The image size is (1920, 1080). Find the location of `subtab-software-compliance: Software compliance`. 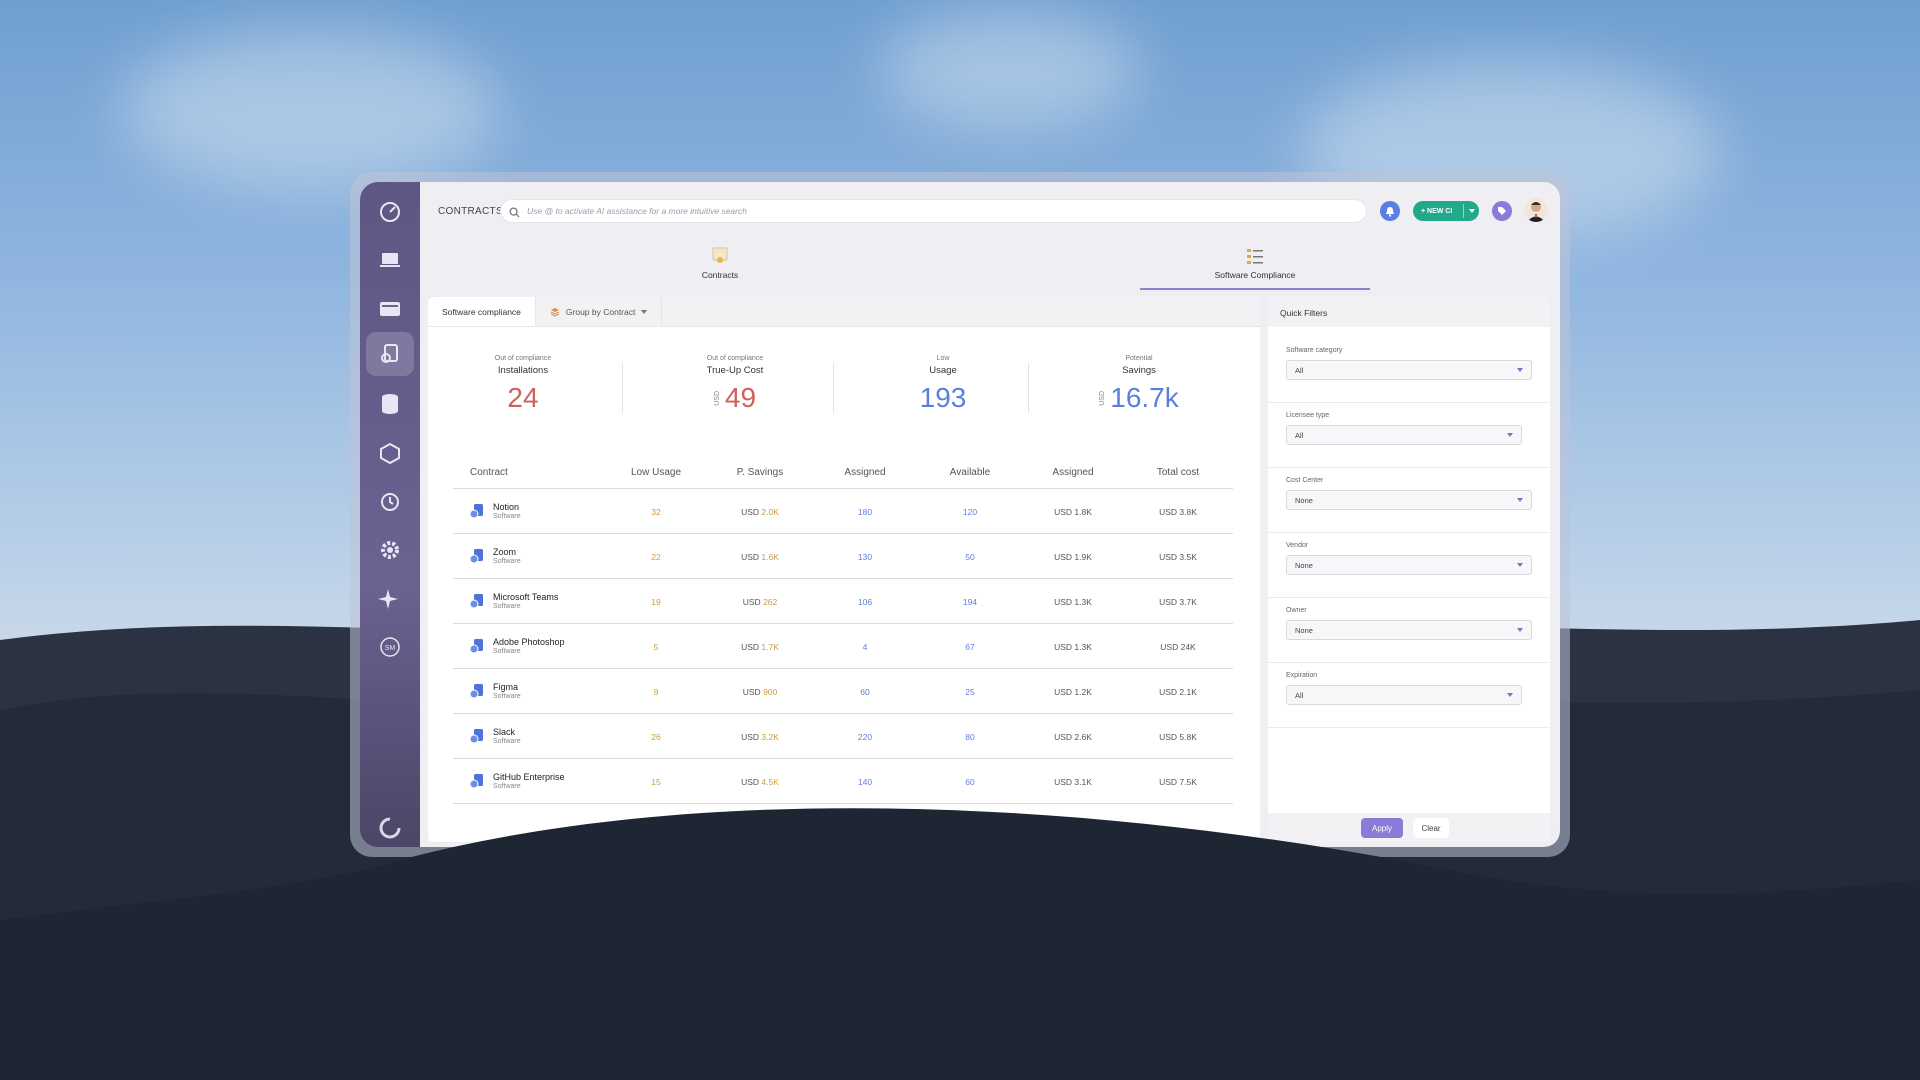

subtab-software-compliance: Software compliance is located at coordinates (482, 311).